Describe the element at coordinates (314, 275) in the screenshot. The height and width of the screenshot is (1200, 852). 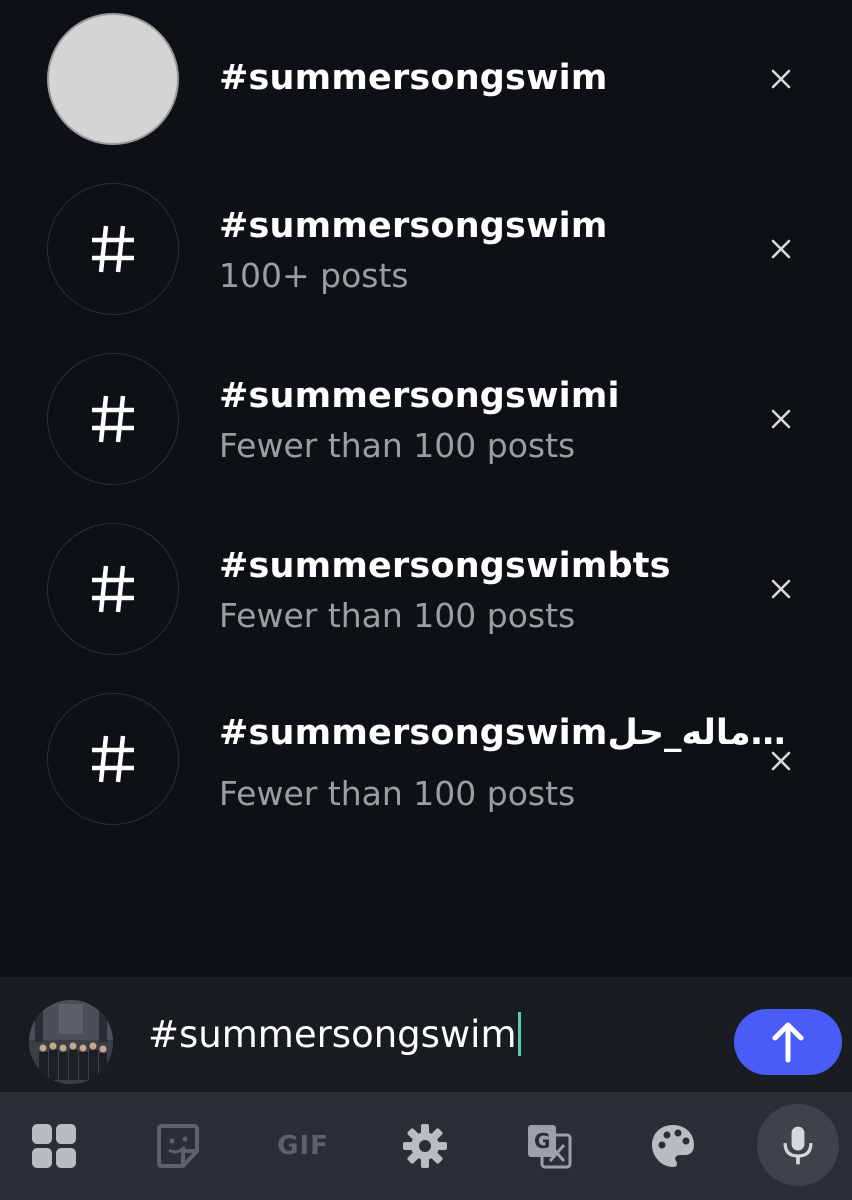
I see `suggestion-post-count: 100+ posts` at that location.